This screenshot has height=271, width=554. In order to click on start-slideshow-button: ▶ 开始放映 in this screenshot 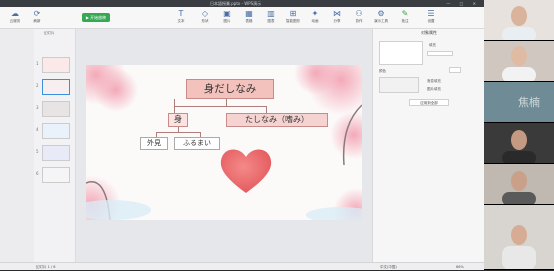, I will do `click(96, 17)`.